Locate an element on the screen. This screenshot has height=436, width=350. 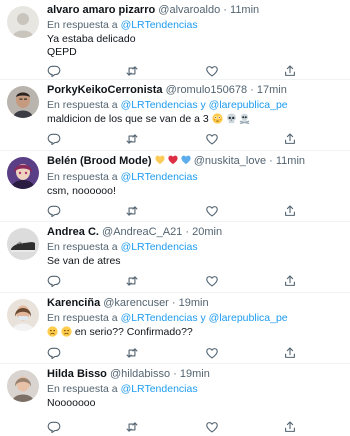
red-heart-icon is located at coordinates (173, 160).